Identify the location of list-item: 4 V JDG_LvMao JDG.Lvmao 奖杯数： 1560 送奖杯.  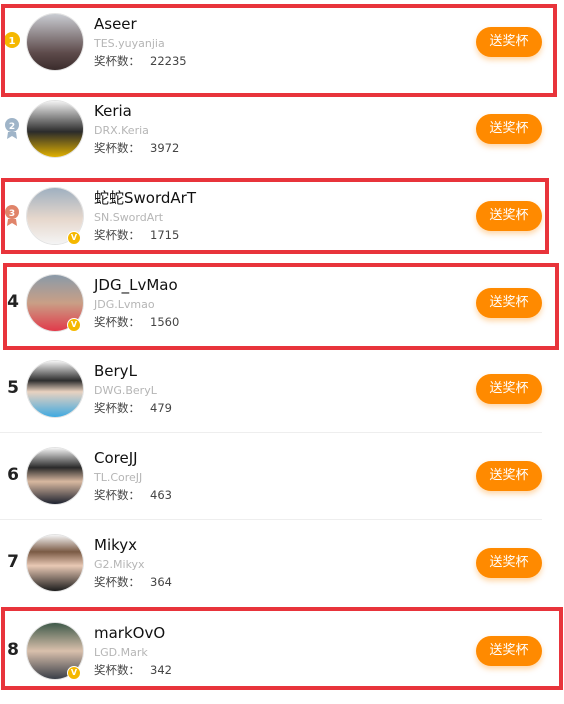
(274, 304).